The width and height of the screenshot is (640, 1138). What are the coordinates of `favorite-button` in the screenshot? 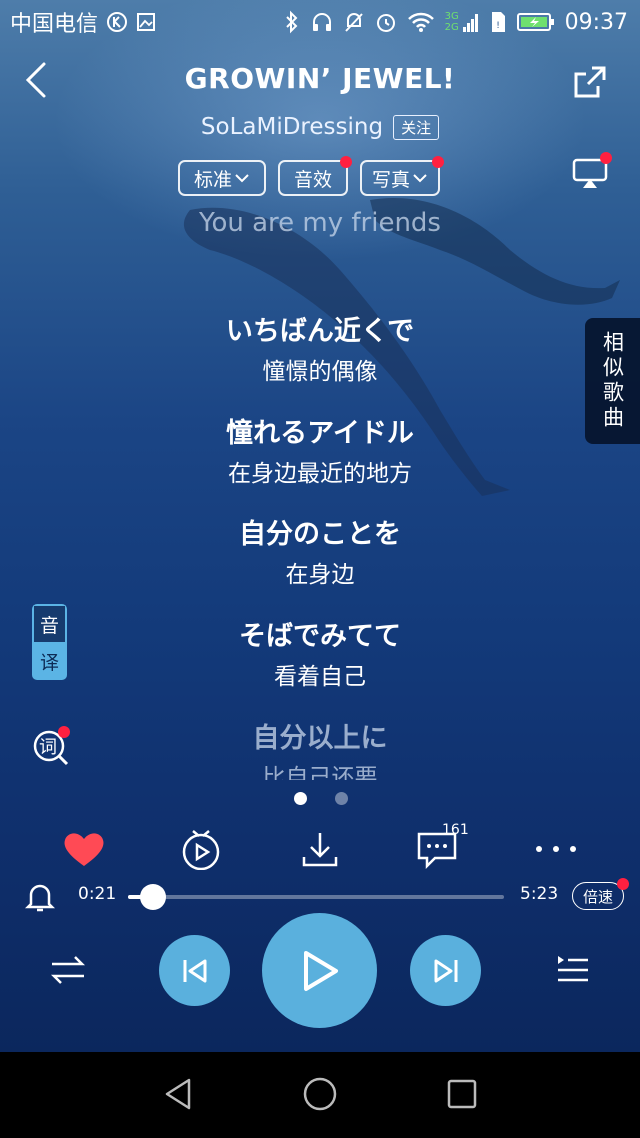 It's located at (84, 849).